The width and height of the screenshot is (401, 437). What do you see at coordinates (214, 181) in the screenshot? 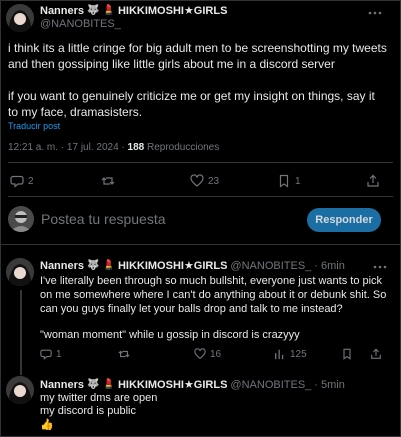
I see `like-count: 23` at bounding box center [214, 181].